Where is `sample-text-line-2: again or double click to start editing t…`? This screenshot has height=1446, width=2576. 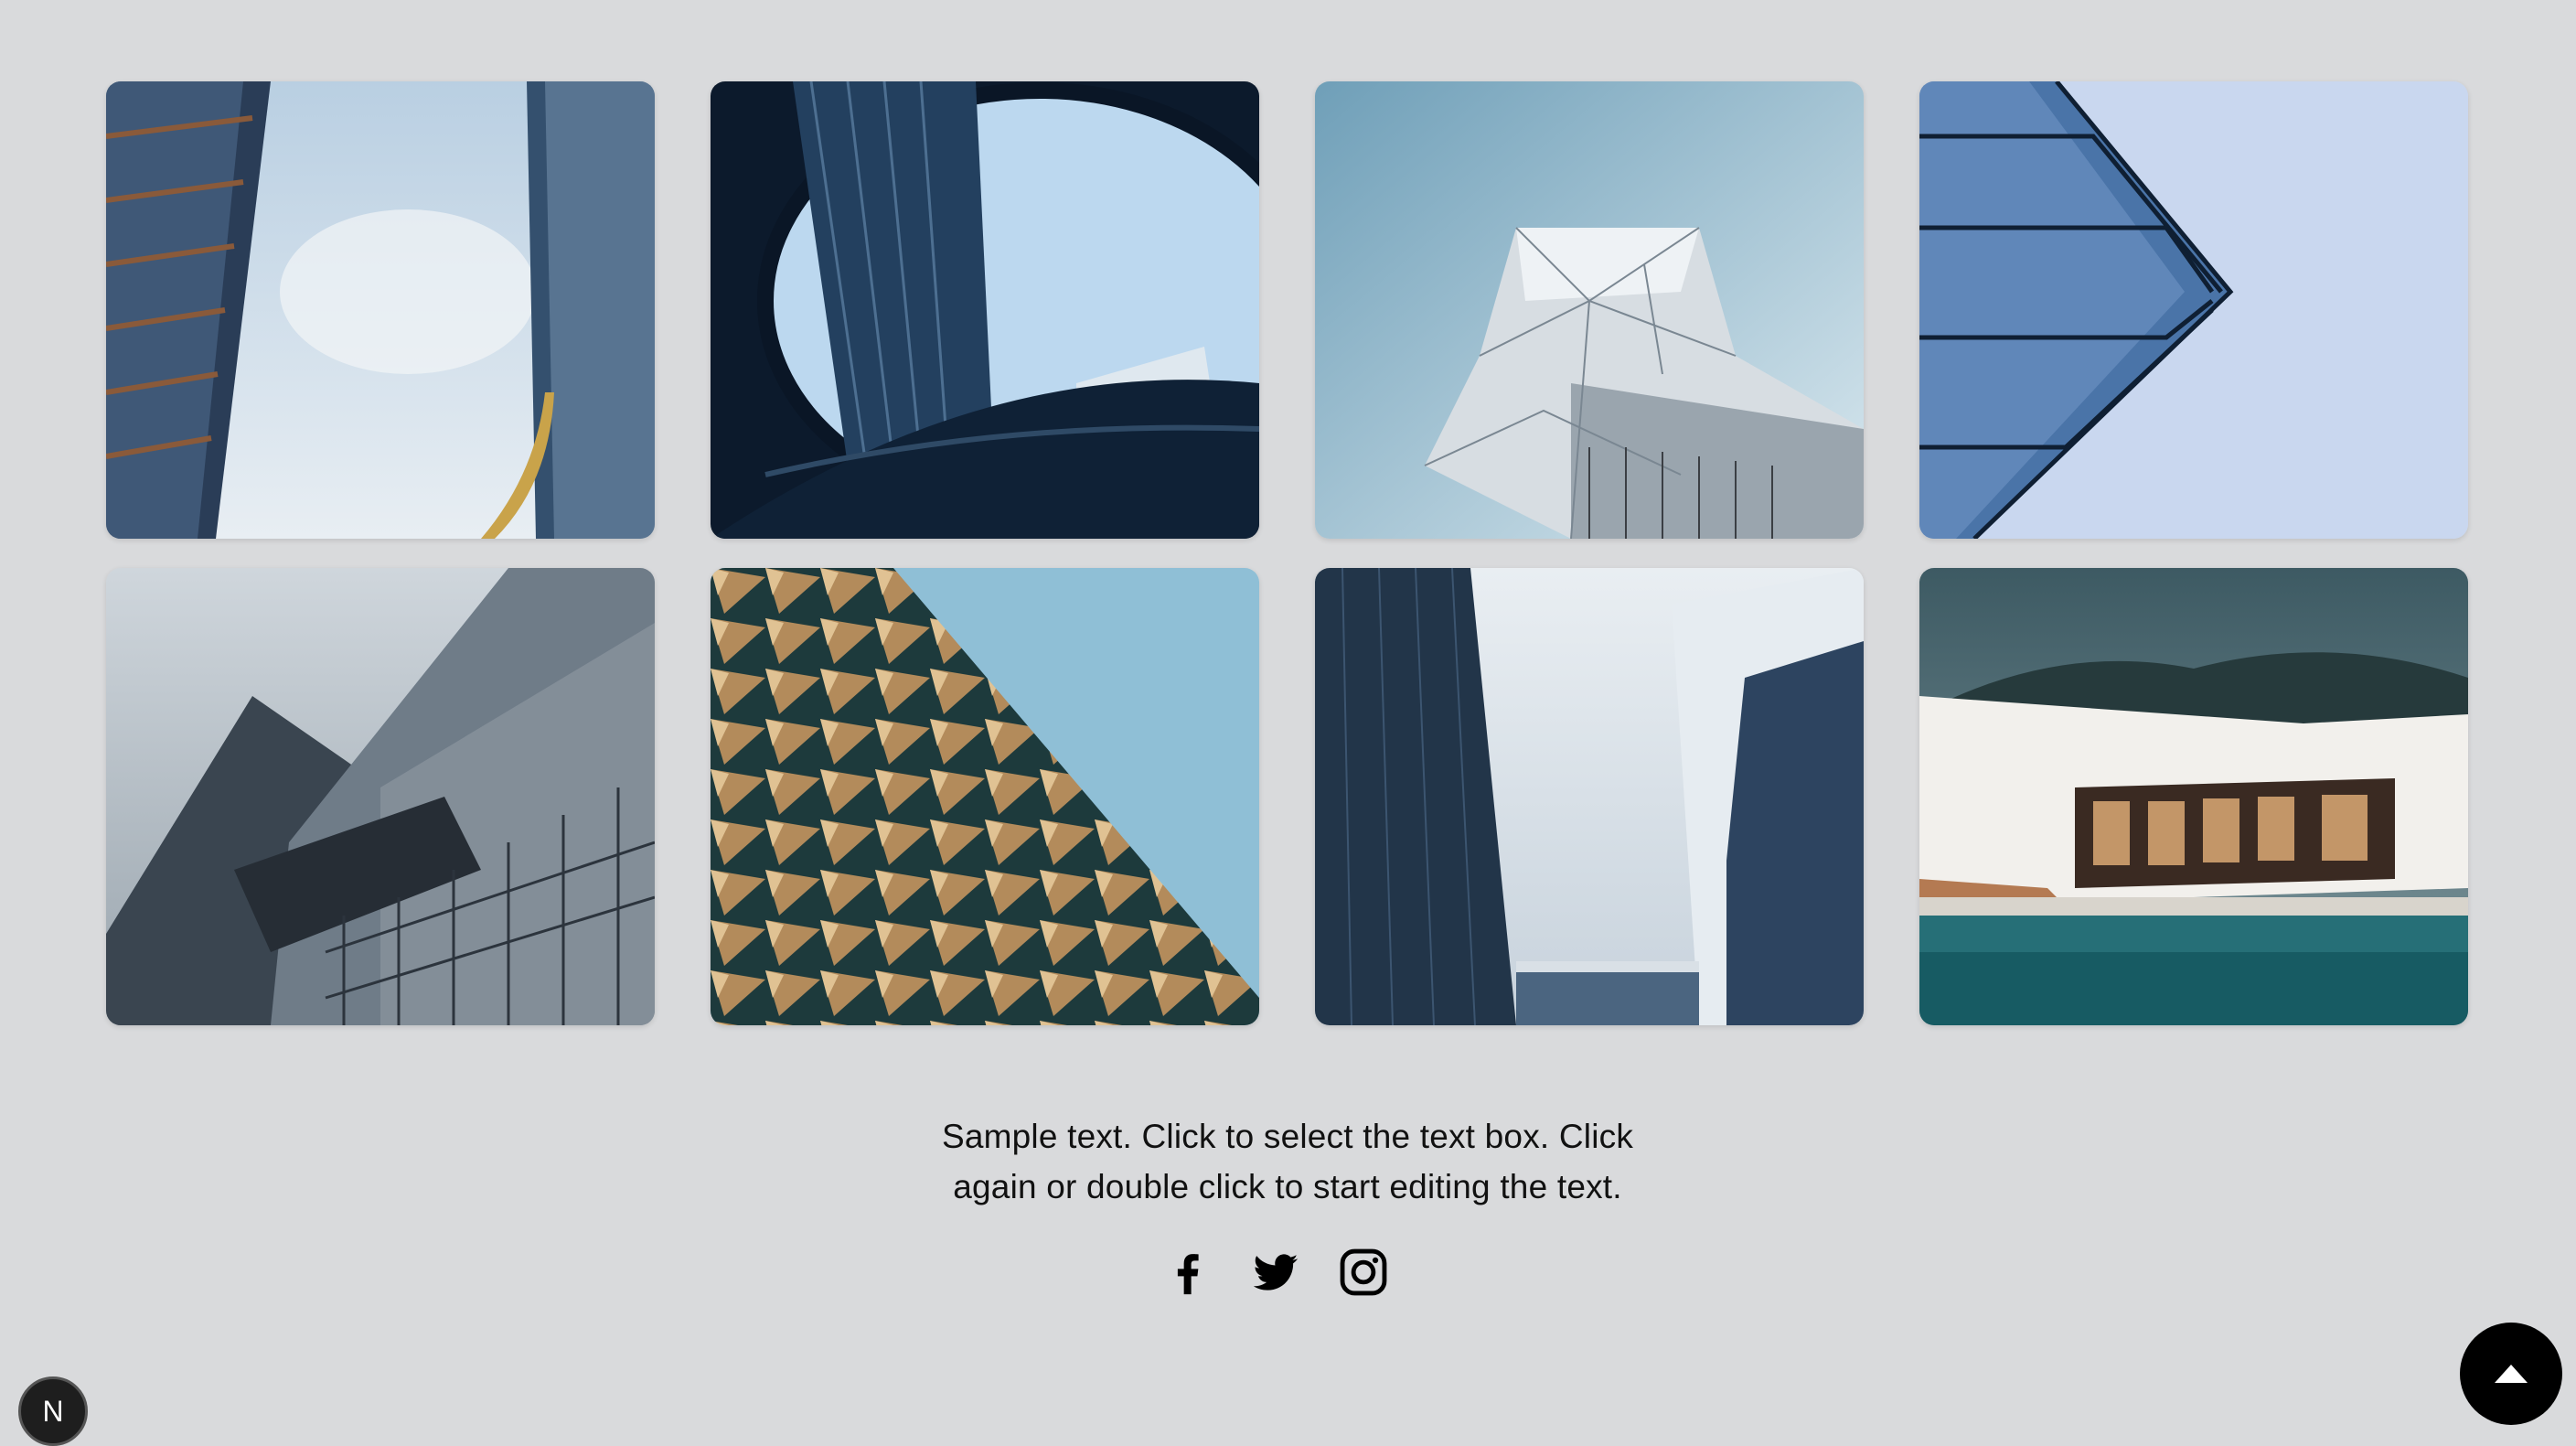 sample-text-line-2: again or double click to start editing t… is located at coordinates (1287, 1186).